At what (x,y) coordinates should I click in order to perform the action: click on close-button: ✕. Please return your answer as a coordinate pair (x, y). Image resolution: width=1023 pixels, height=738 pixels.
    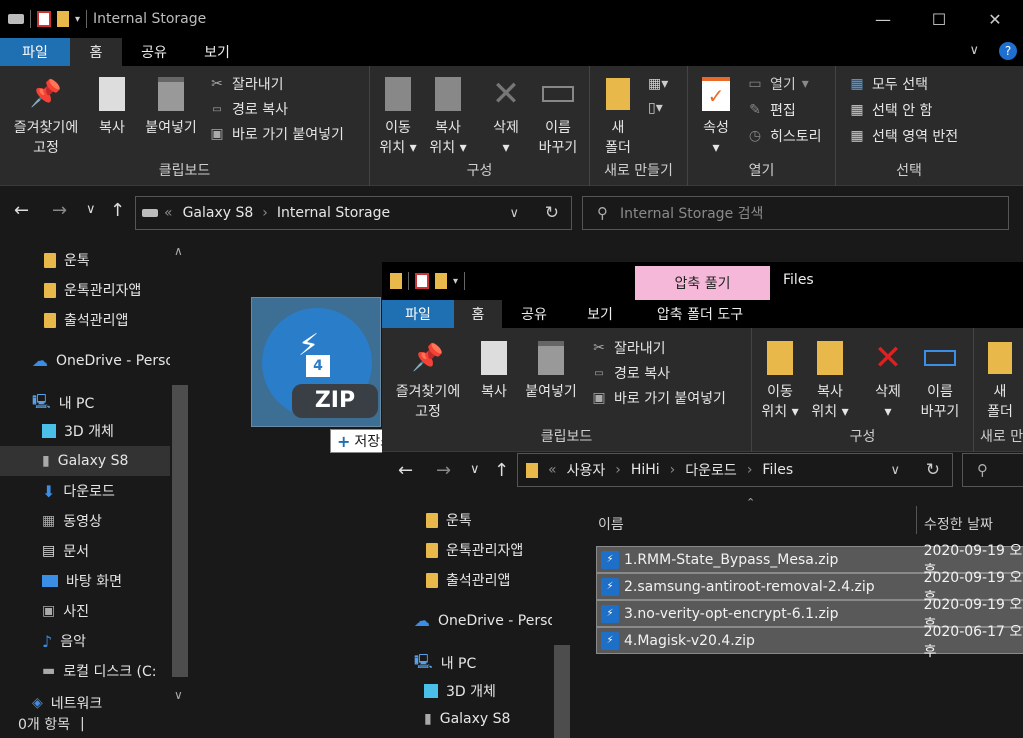
    Looking at the image, I should click on (995, 19).